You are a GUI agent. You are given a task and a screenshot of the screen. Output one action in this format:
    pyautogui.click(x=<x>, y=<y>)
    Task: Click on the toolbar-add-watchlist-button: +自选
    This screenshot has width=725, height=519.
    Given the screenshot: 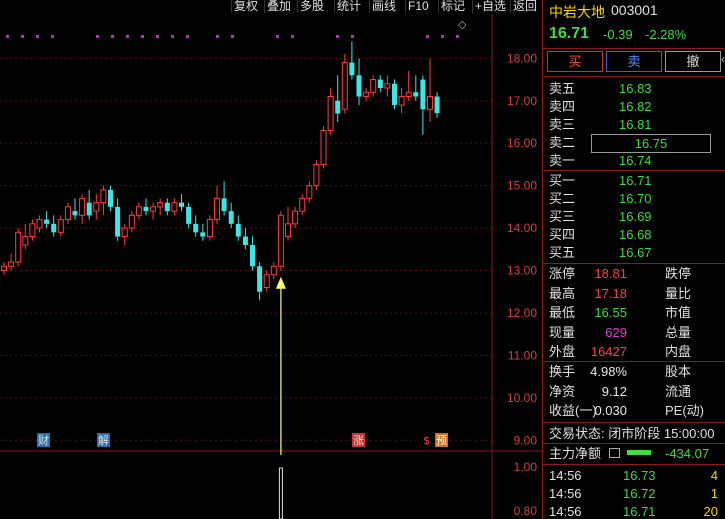 What is the action you would take?
    pyautogui.click(x=490, y=6)
    